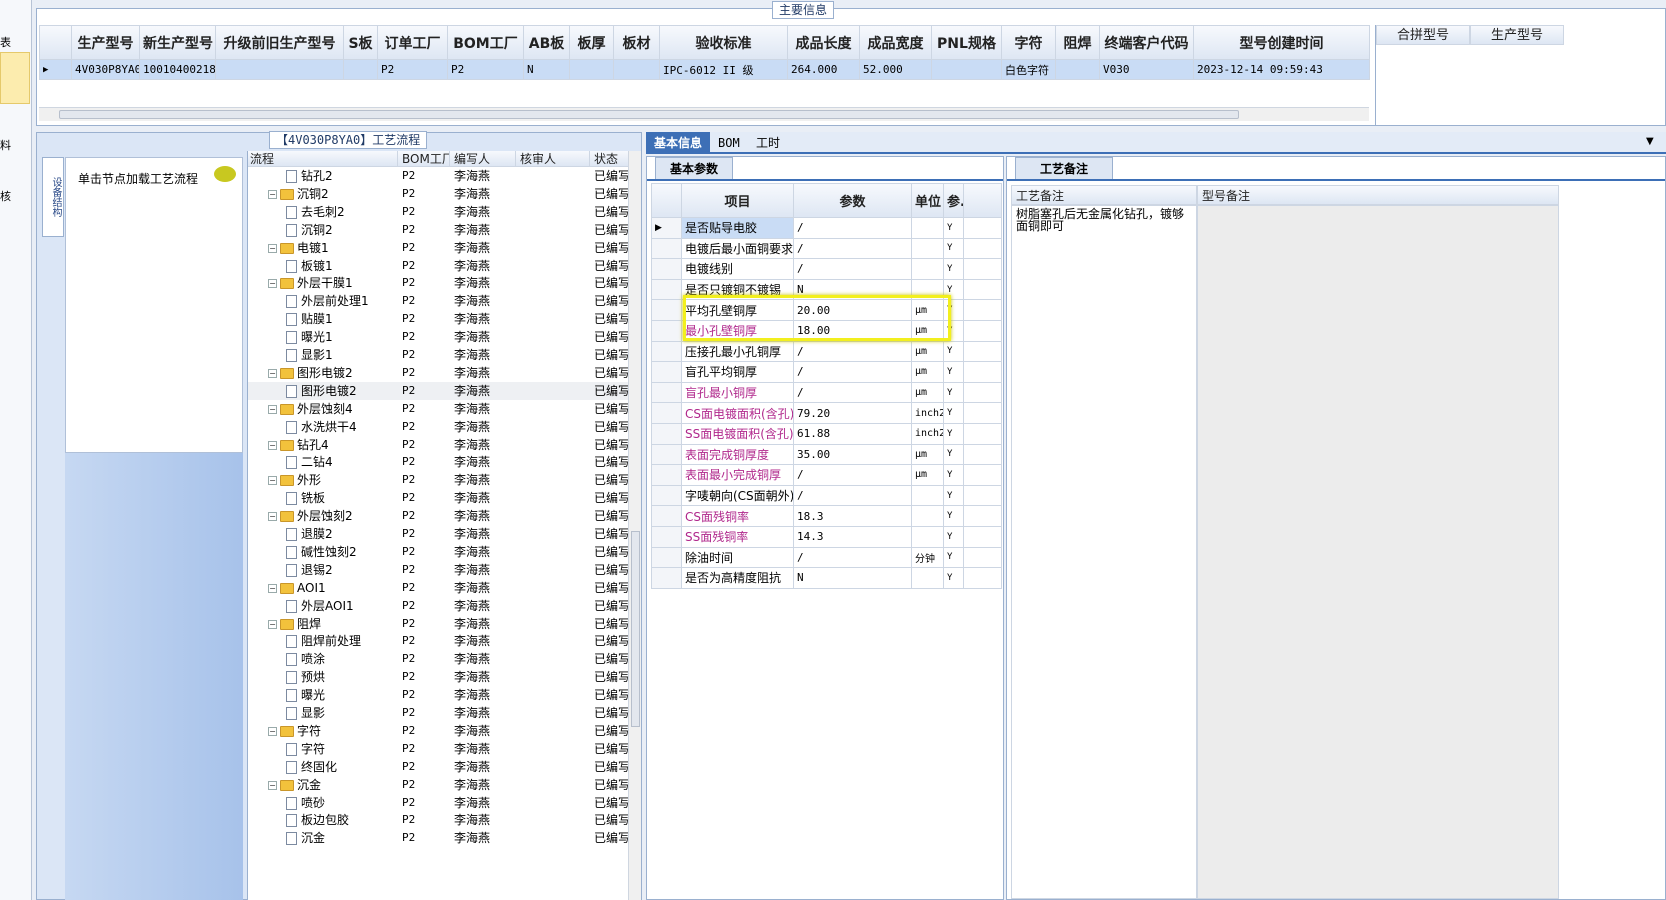  I want to click on main-col-header: 终端客户代码, so click(1146, 42).